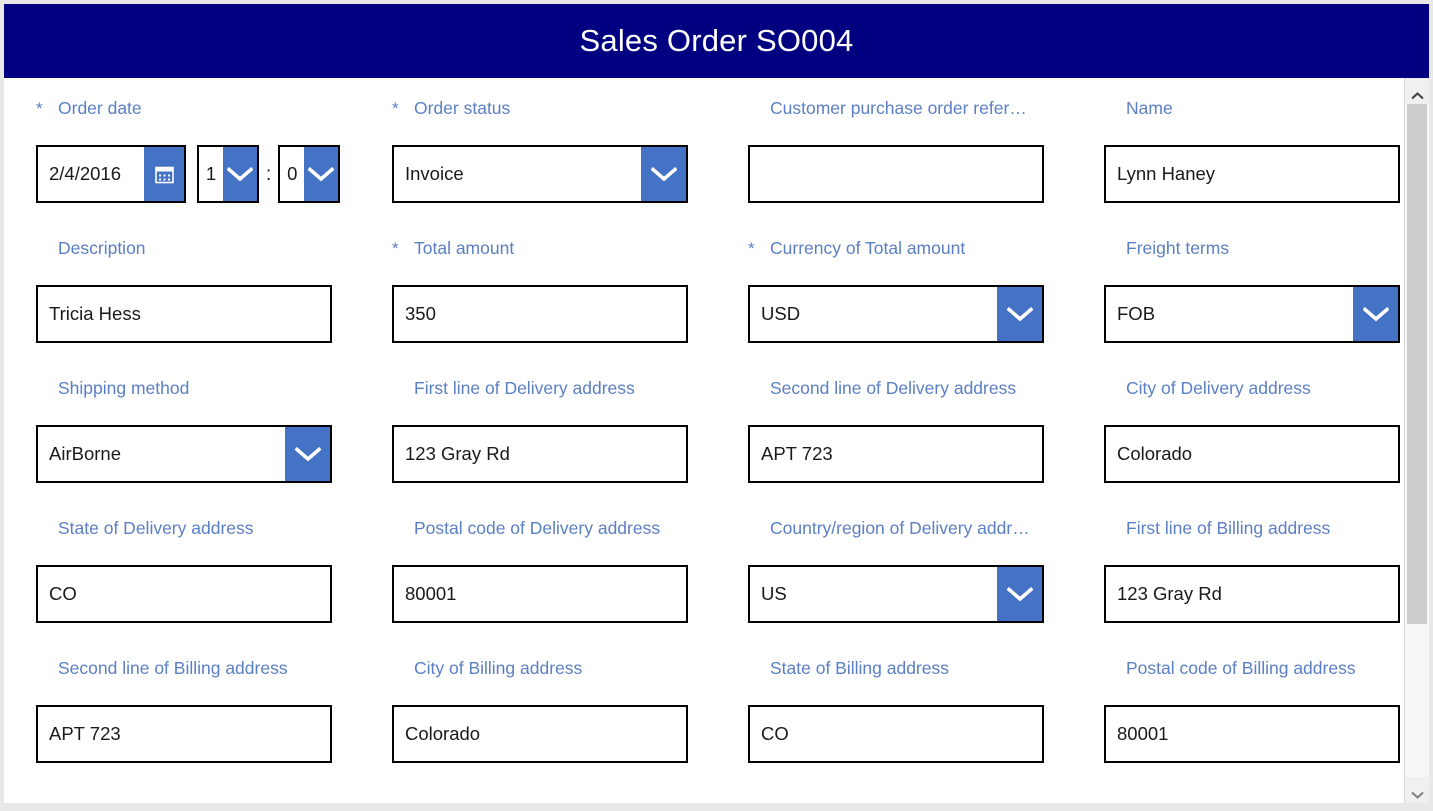  I want to click on country-region-of-delivery-address-combobox: US, so click(896, 594).